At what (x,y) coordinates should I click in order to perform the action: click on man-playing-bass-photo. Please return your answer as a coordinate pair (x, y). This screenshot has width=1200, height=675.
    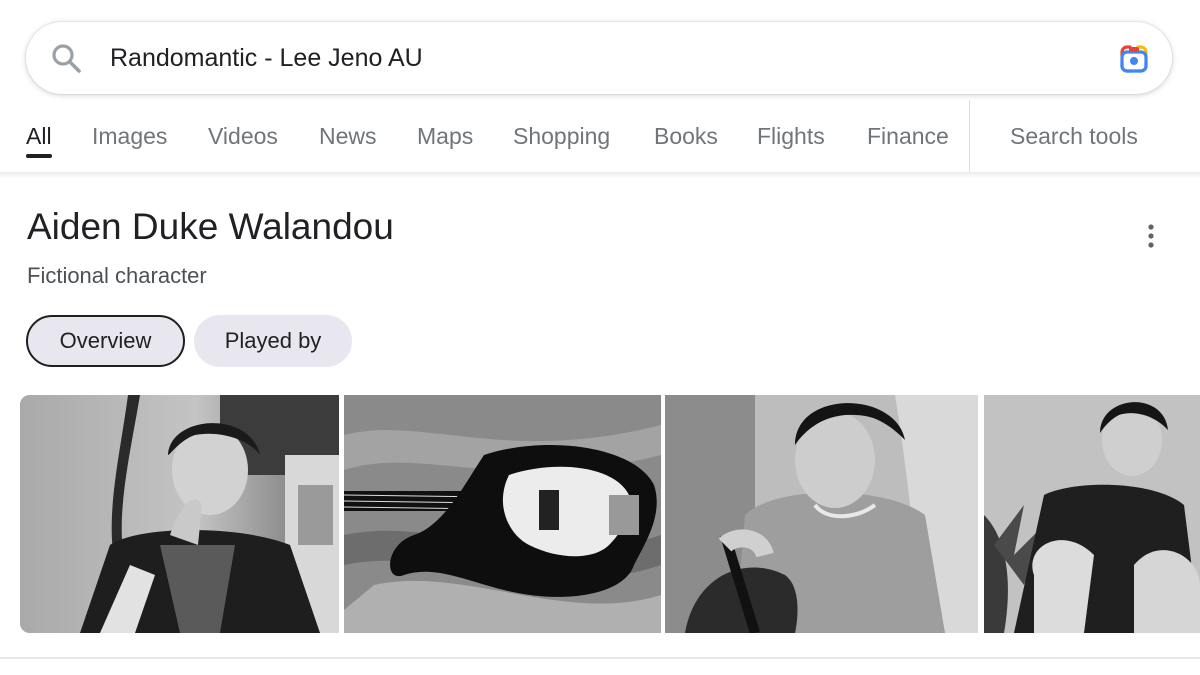
    Looking at the image, I should click on (821, 514).